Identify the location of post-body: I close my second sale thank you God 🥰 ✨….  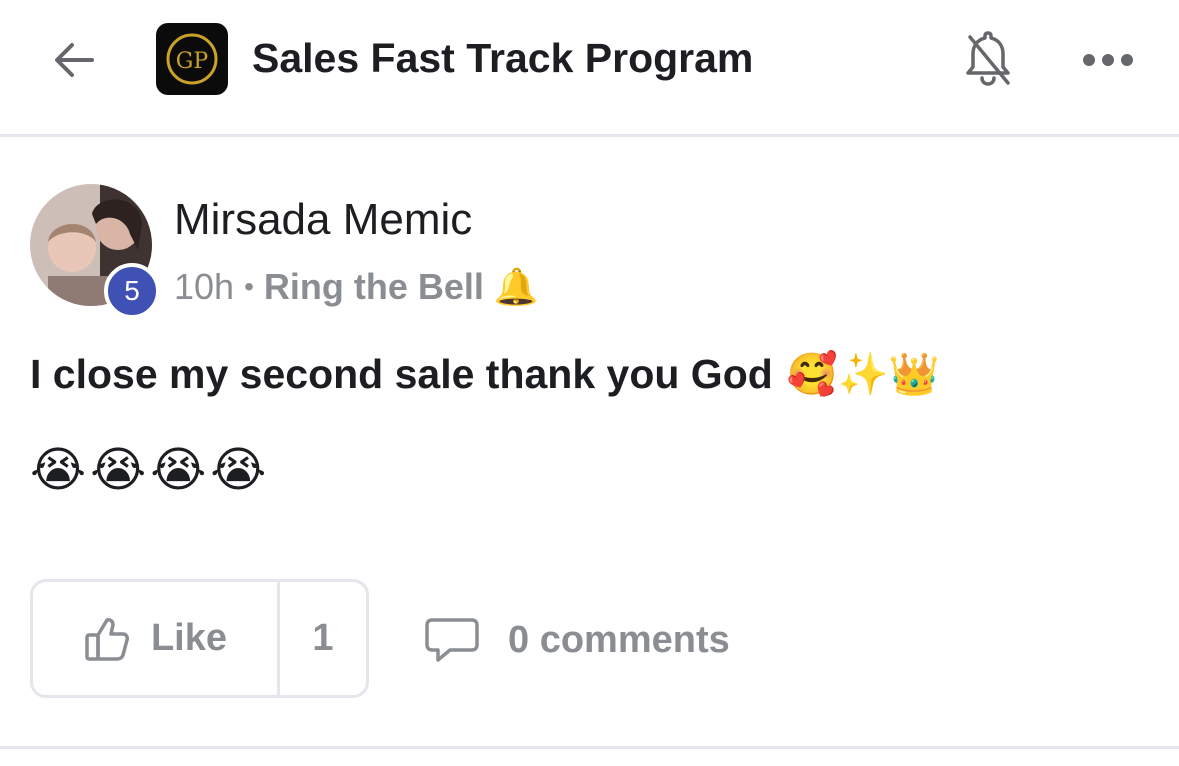
(485, 374).